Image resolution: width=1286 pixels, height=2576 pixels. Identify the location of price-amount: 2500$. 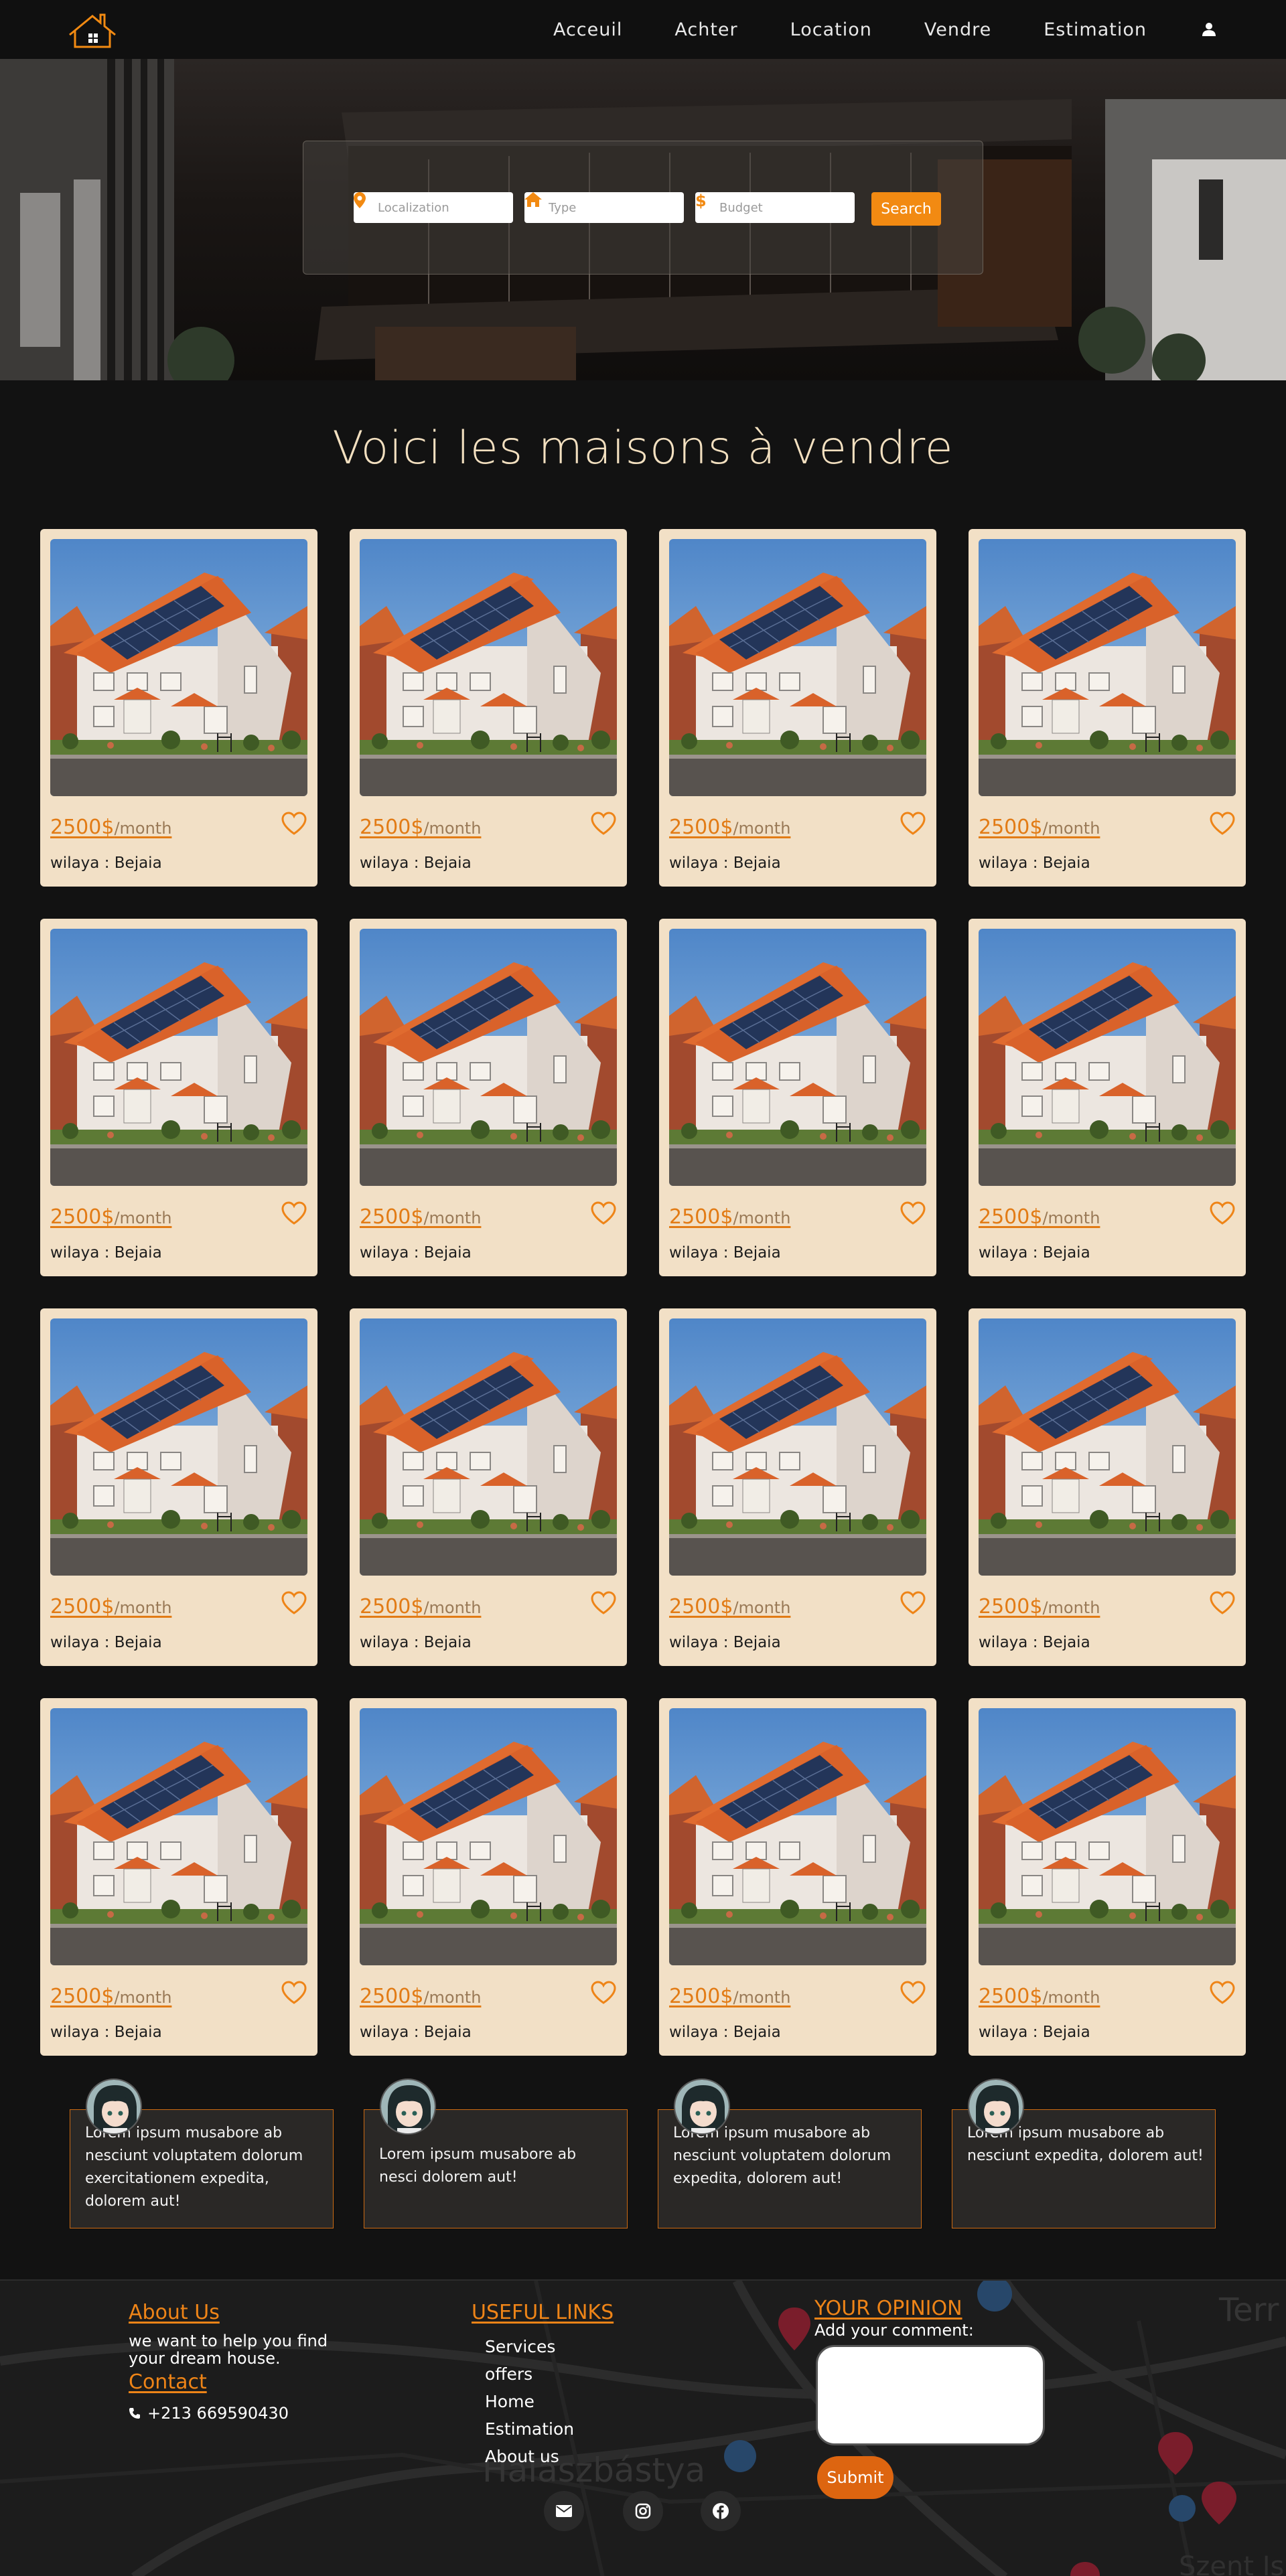
(1011, 827).